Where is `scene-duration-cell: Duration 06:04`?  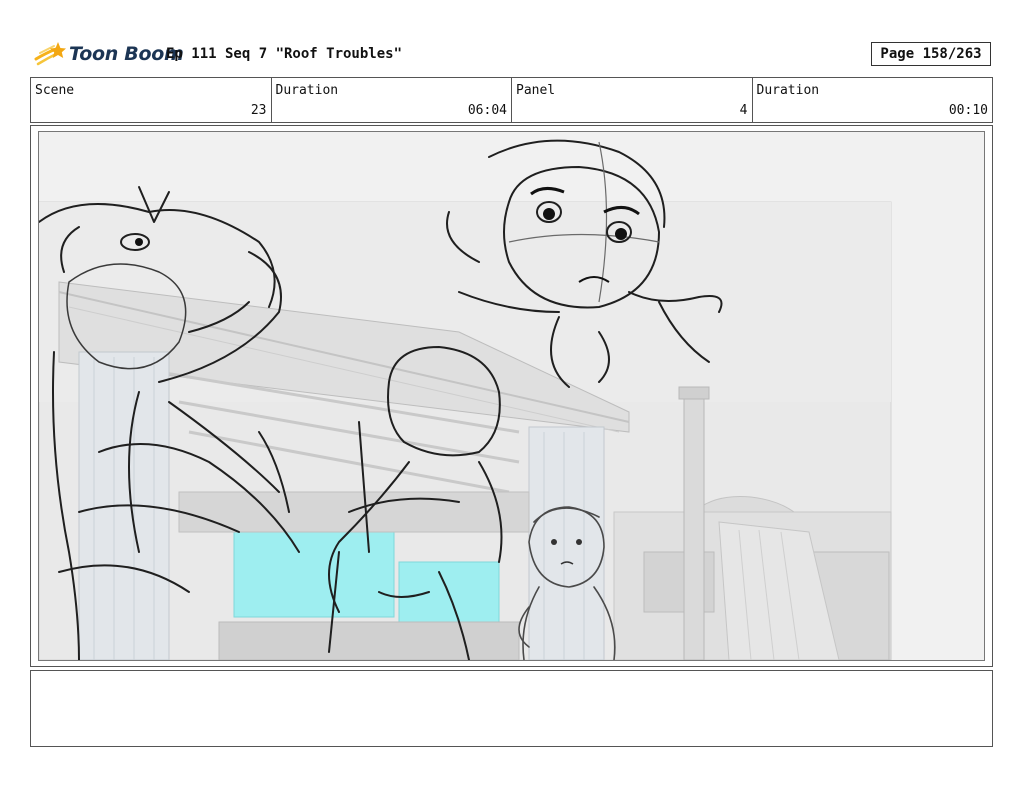
scene-duration-cell: Duration 06:04 is located at coordinates (392, 100).